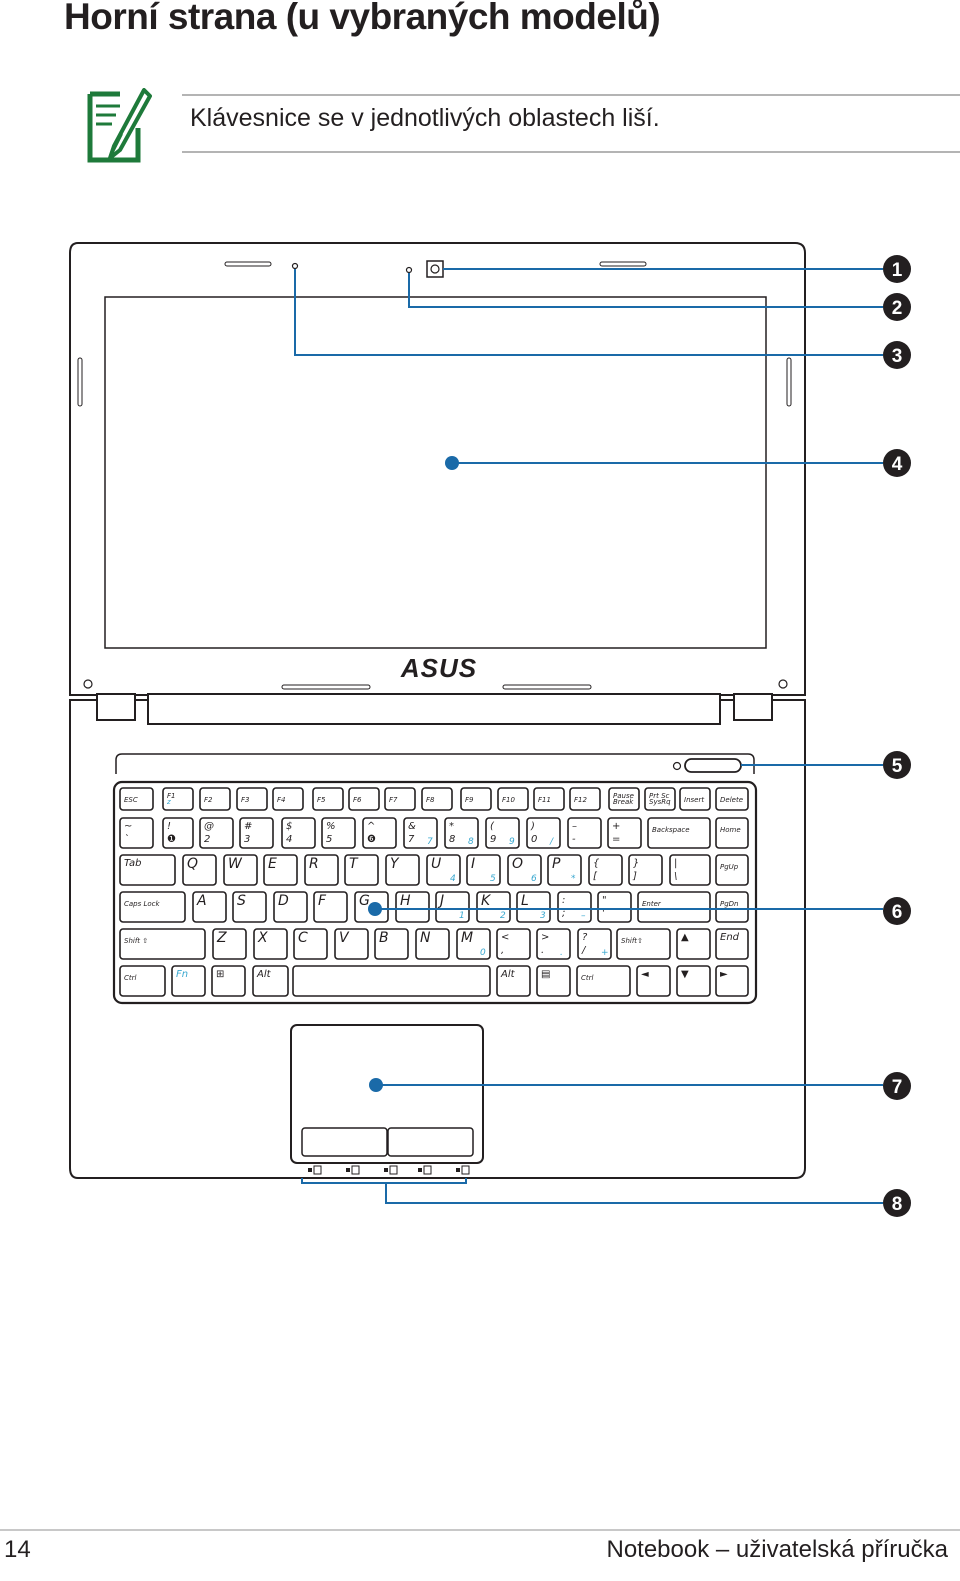 The width and height of the screenshot is (960, 1581). Describe the element at coordinates (281, 800) in the screenshot. I see `key-label: F4` at that location.